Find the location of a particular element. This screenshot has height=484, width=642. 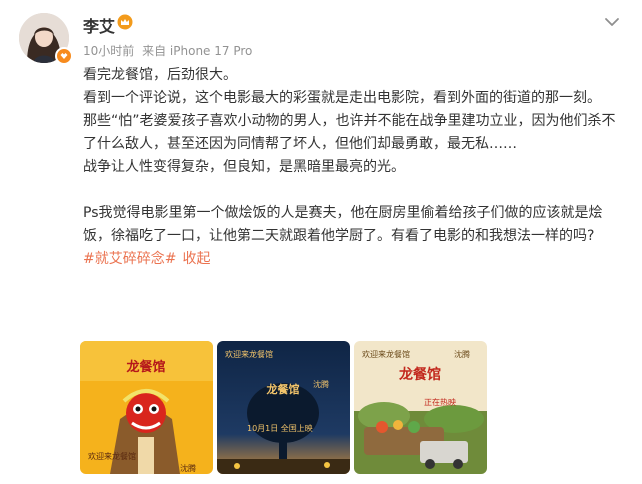

topic-link: #就艾碎碎念# is located at coordinates (129, 259).